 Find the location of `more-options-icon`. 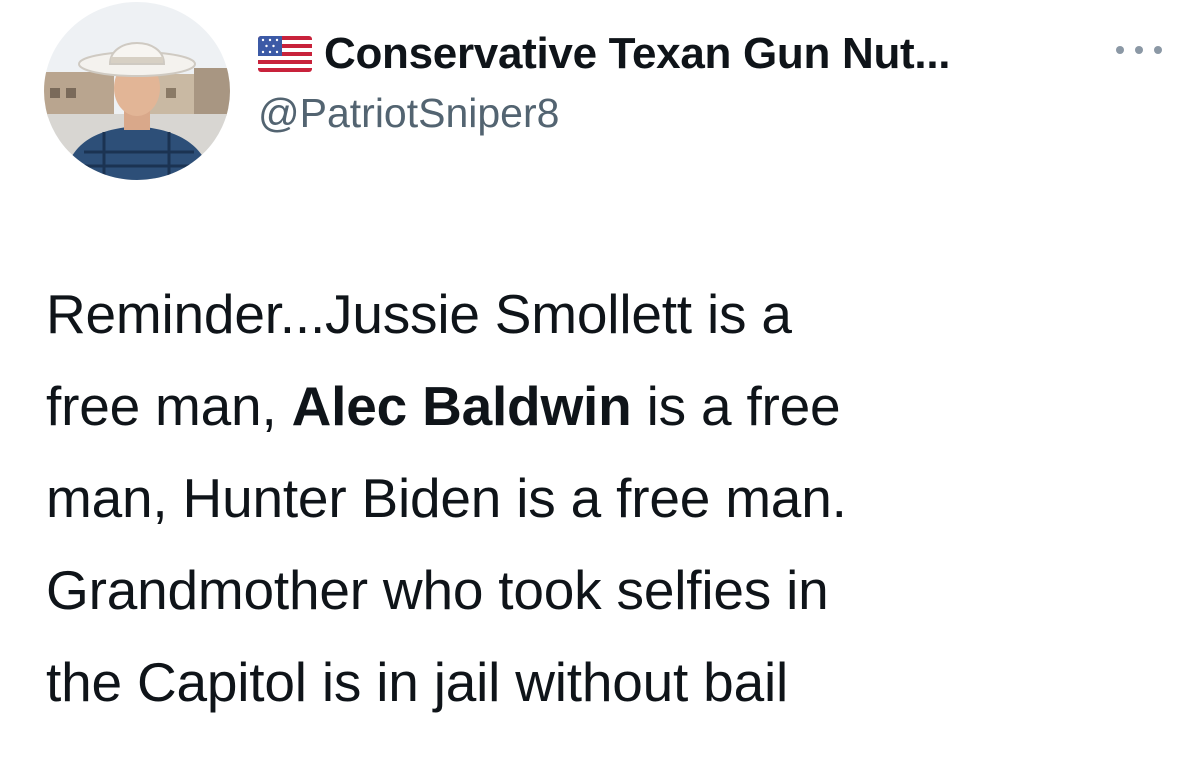

more-options-icon is located at coordinates (1139, 50).